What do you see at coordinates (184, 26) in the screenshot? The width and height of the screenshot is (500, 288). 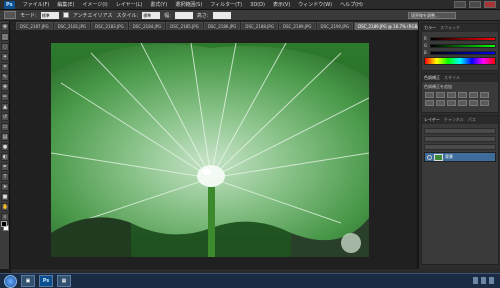 I see `doc-tab: DSC_2185.JPG` at bounding box center [184, 26].